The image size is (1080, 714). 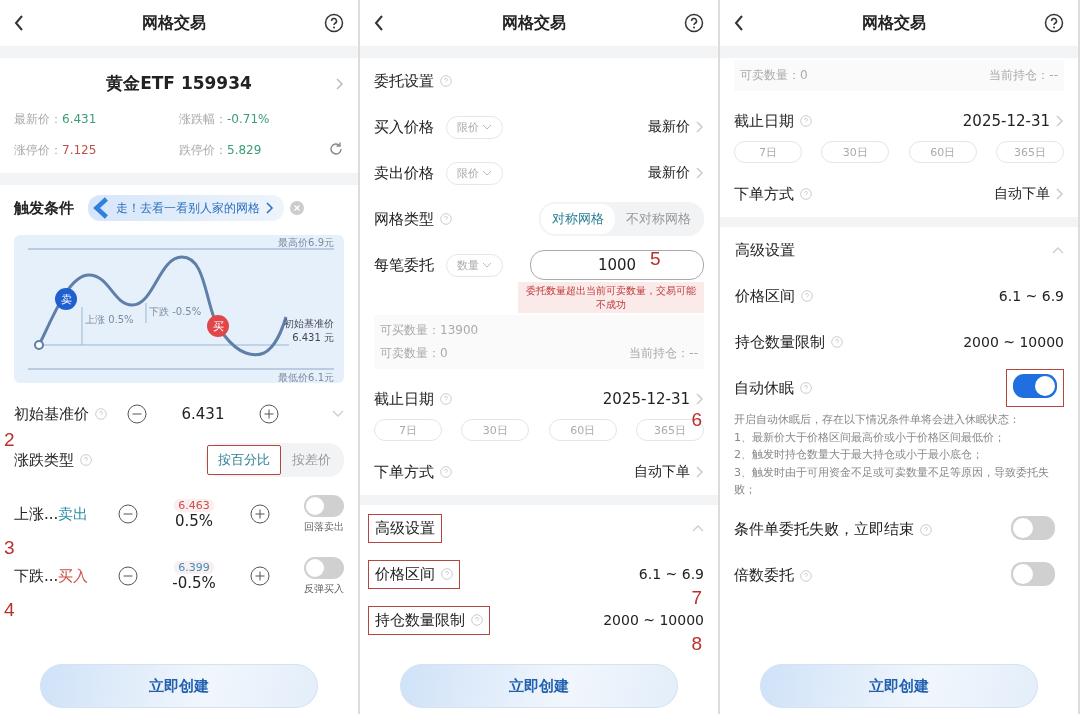 What do you see at coordinates (764, 576) in the screenshot?
I see `row-label: 倍数委托` at bounding box center [764, 576].